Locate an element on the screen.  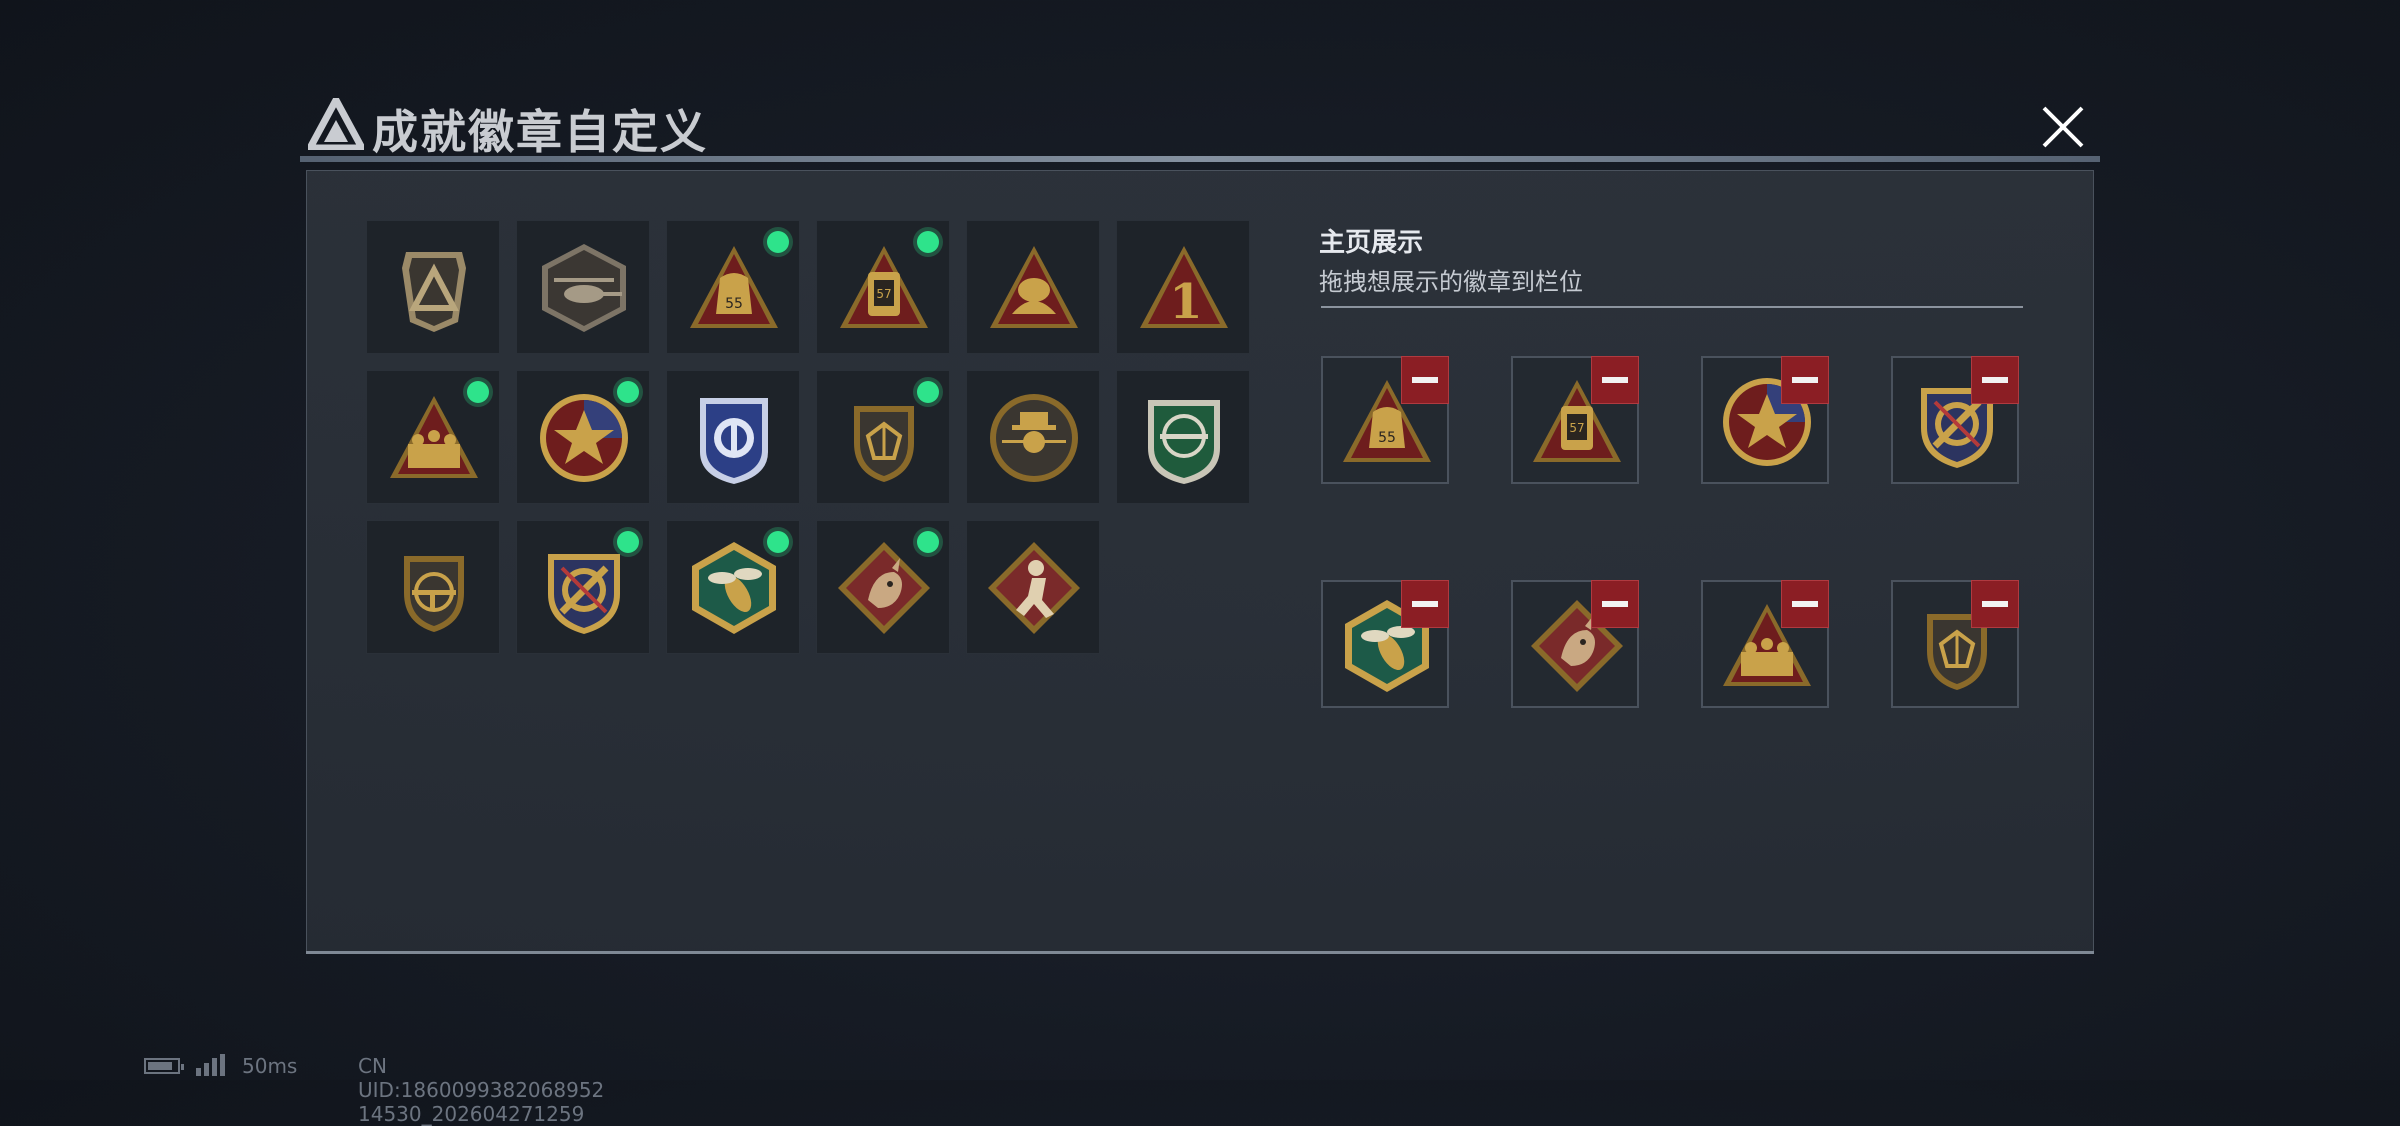
blue-emblem-badge-icon is located at coordinates (734, 441).